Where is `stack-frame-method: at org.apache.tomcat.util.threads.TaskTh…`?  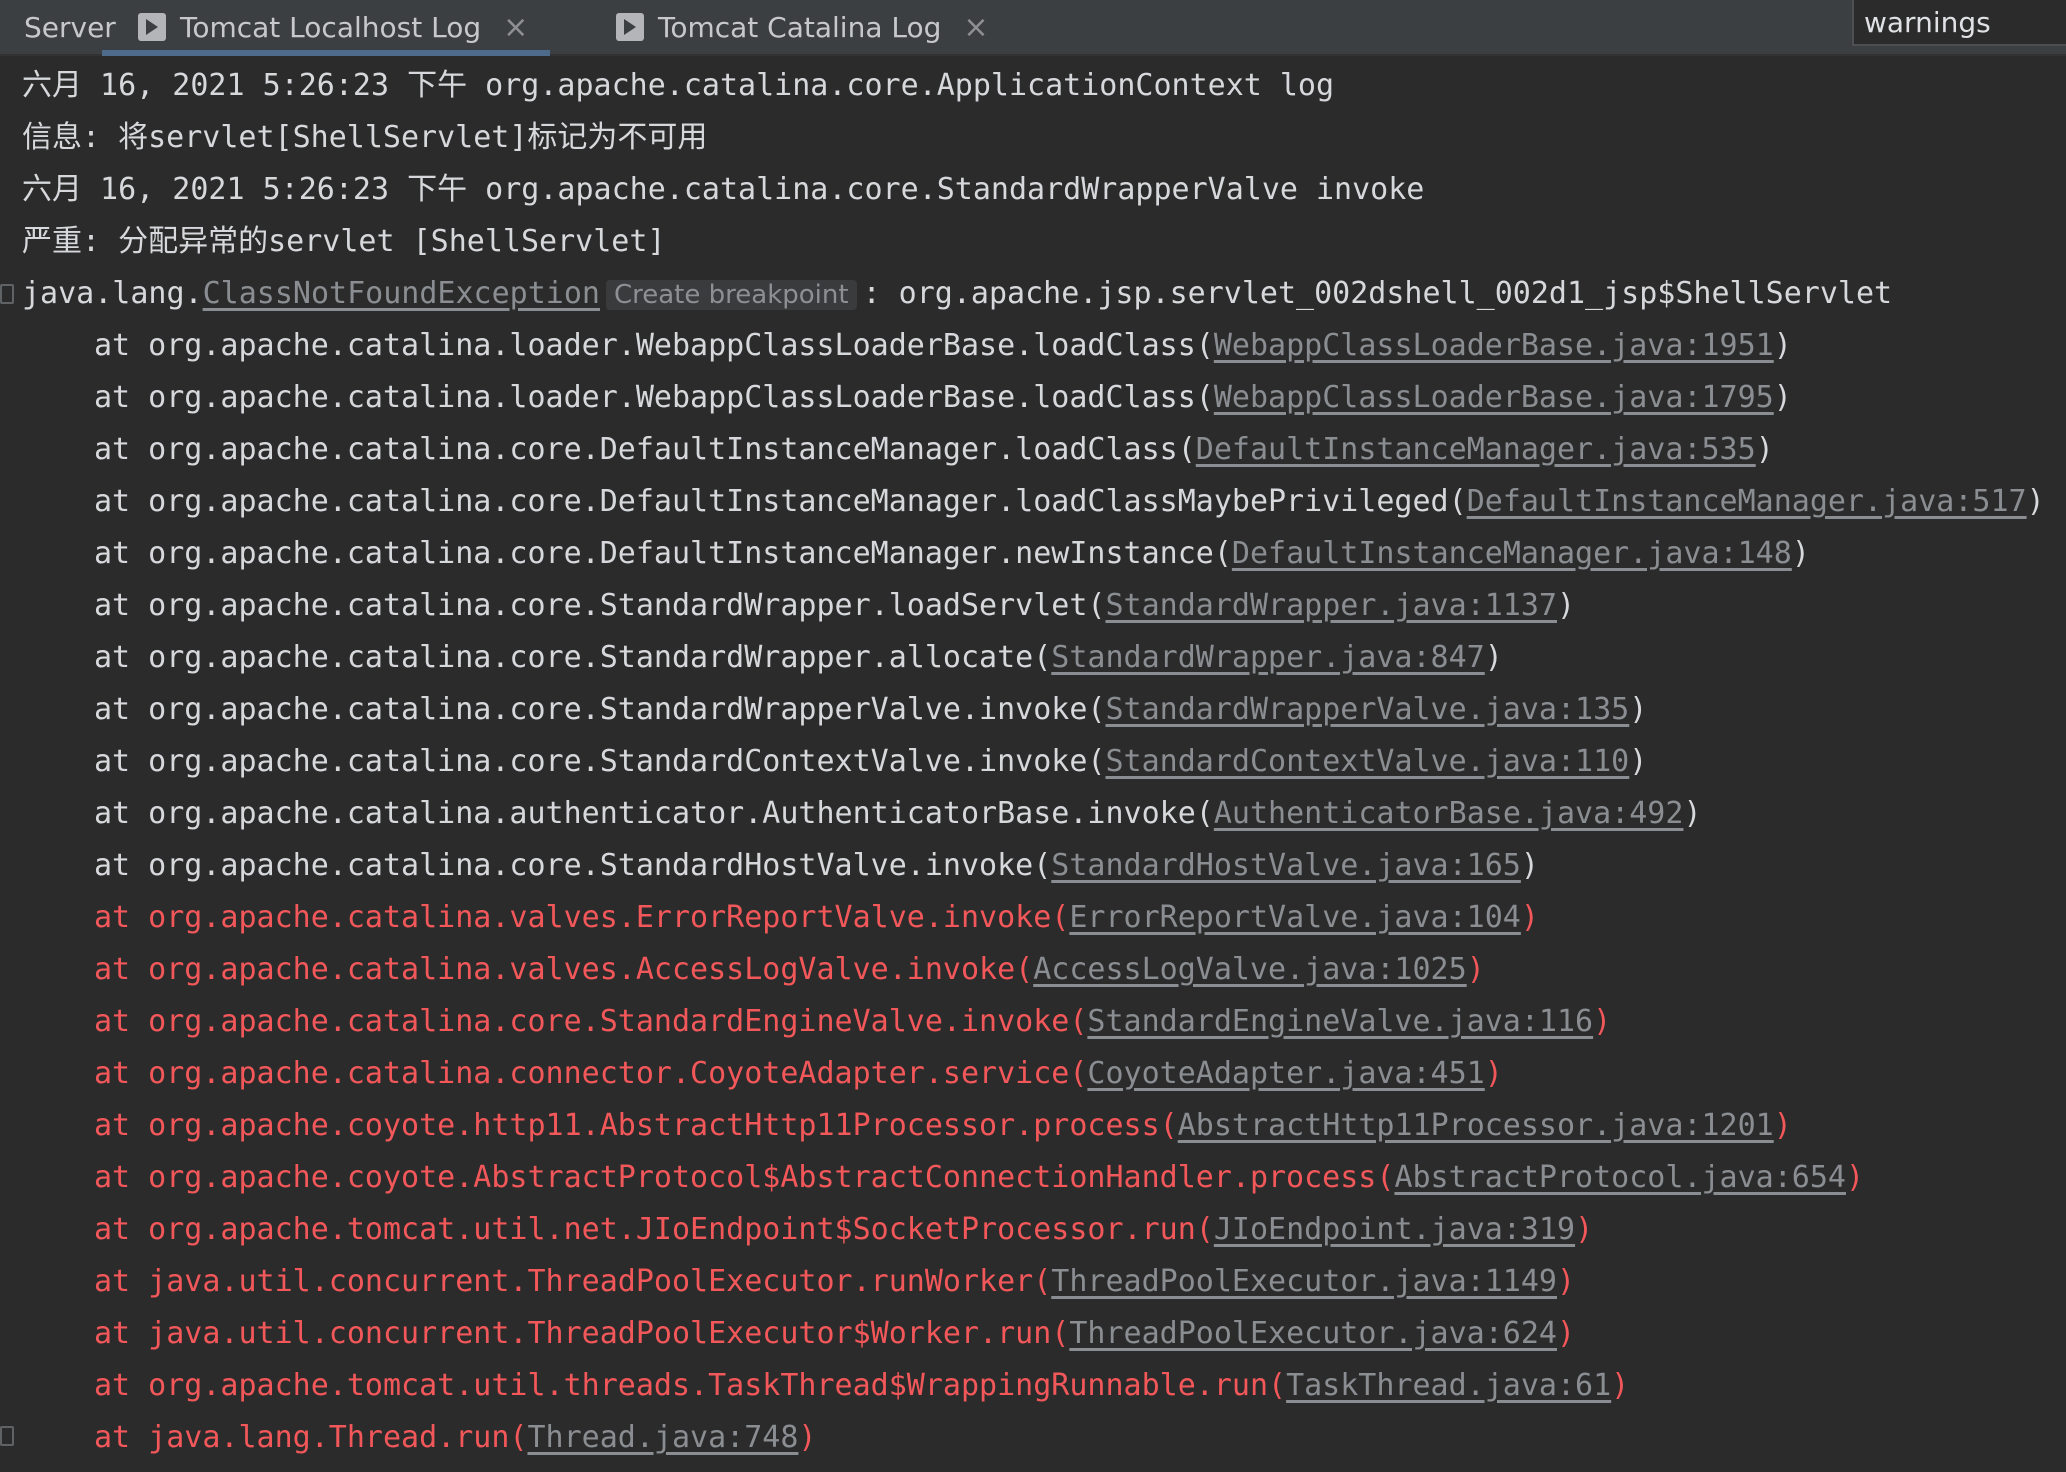 stack-frame-method: at org.apache.tomcat.util.threads.TaskTh… is located at coordinates (690, 1385).